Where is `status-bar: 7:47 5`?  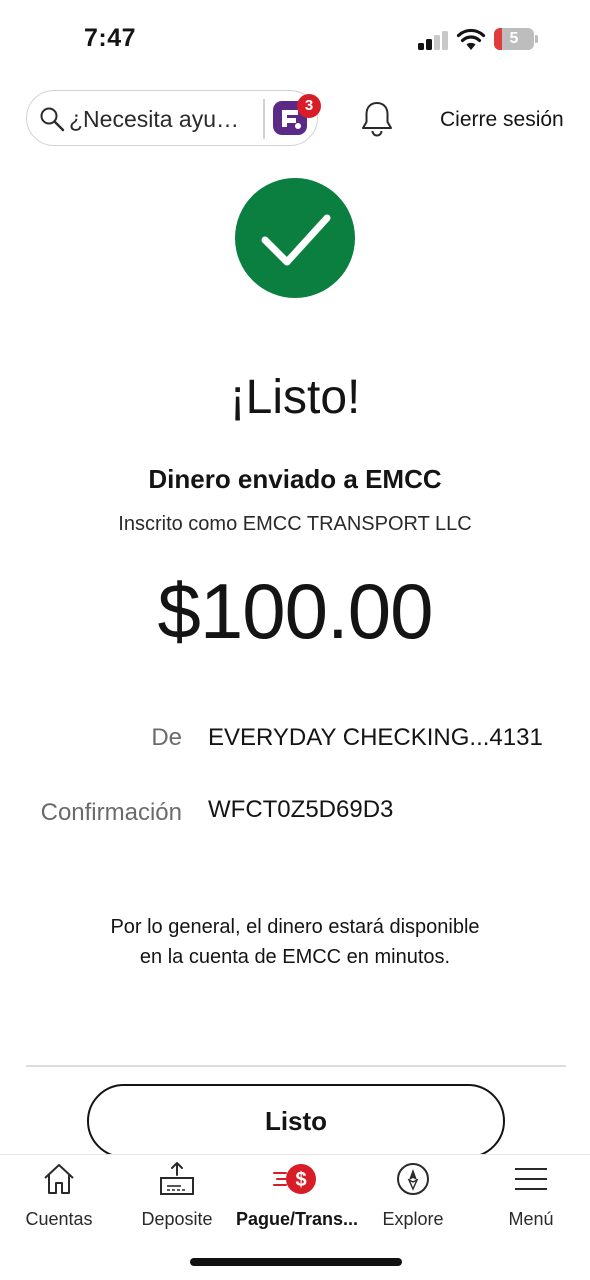
status-bar: 7:47 5 is located at coordinates (295, 40).